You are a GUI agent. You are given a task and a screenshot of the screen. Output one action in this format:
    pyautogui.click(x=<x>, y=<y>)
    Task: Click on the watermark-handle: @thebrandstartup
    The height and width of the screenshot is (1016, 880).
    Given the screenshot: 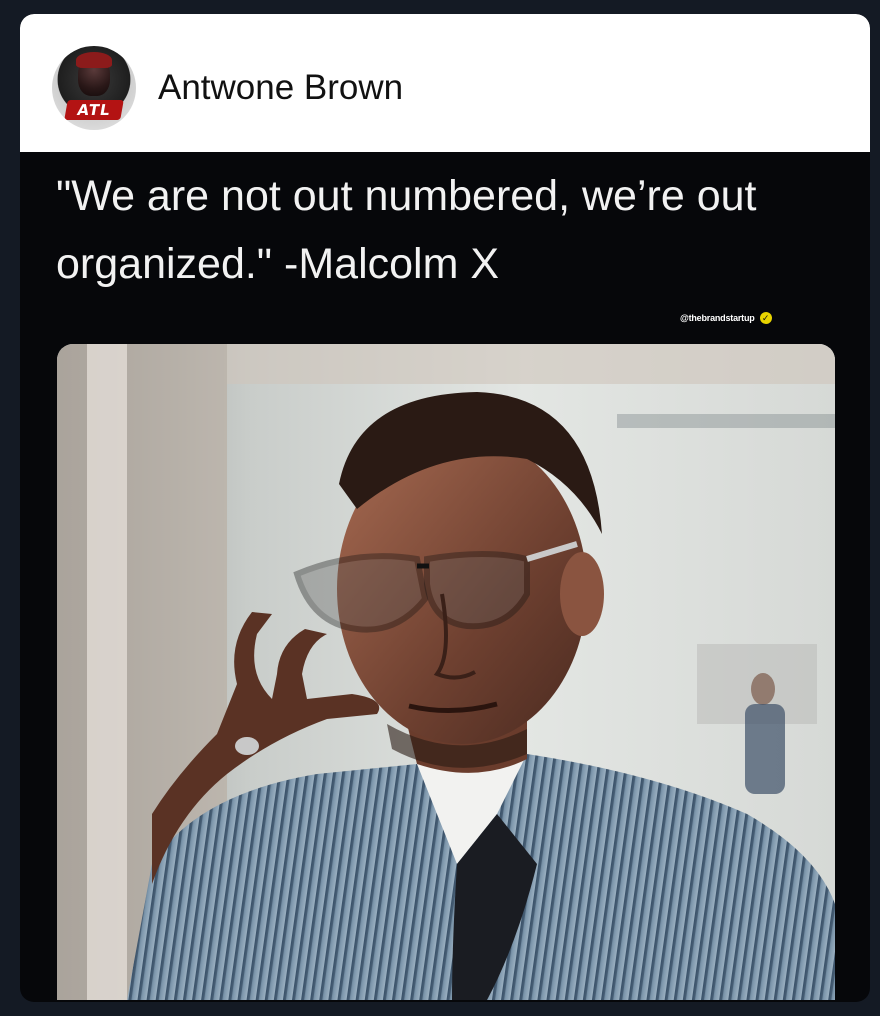 What is the action you would take?
    pyautogui.click(x=717, y=318)
    